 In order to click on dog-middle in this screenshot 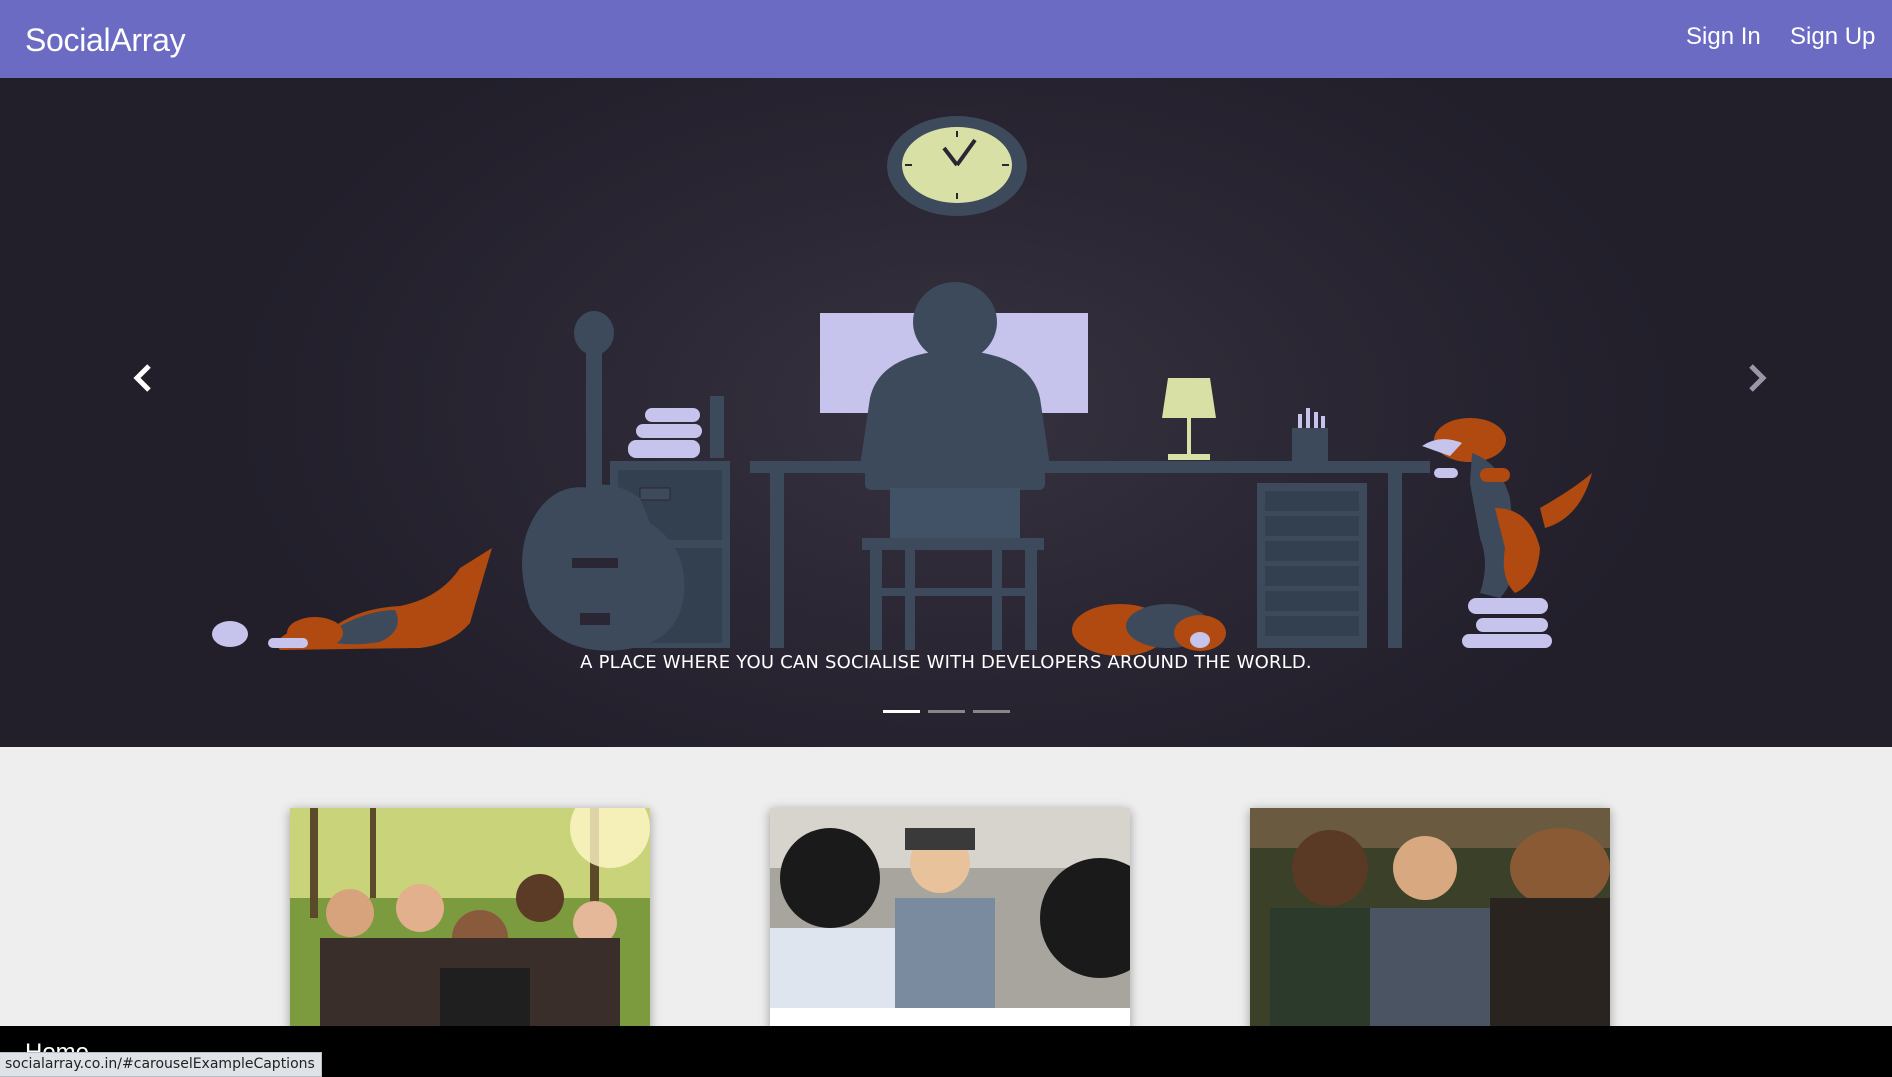, I will do `click(1149, 630)`.